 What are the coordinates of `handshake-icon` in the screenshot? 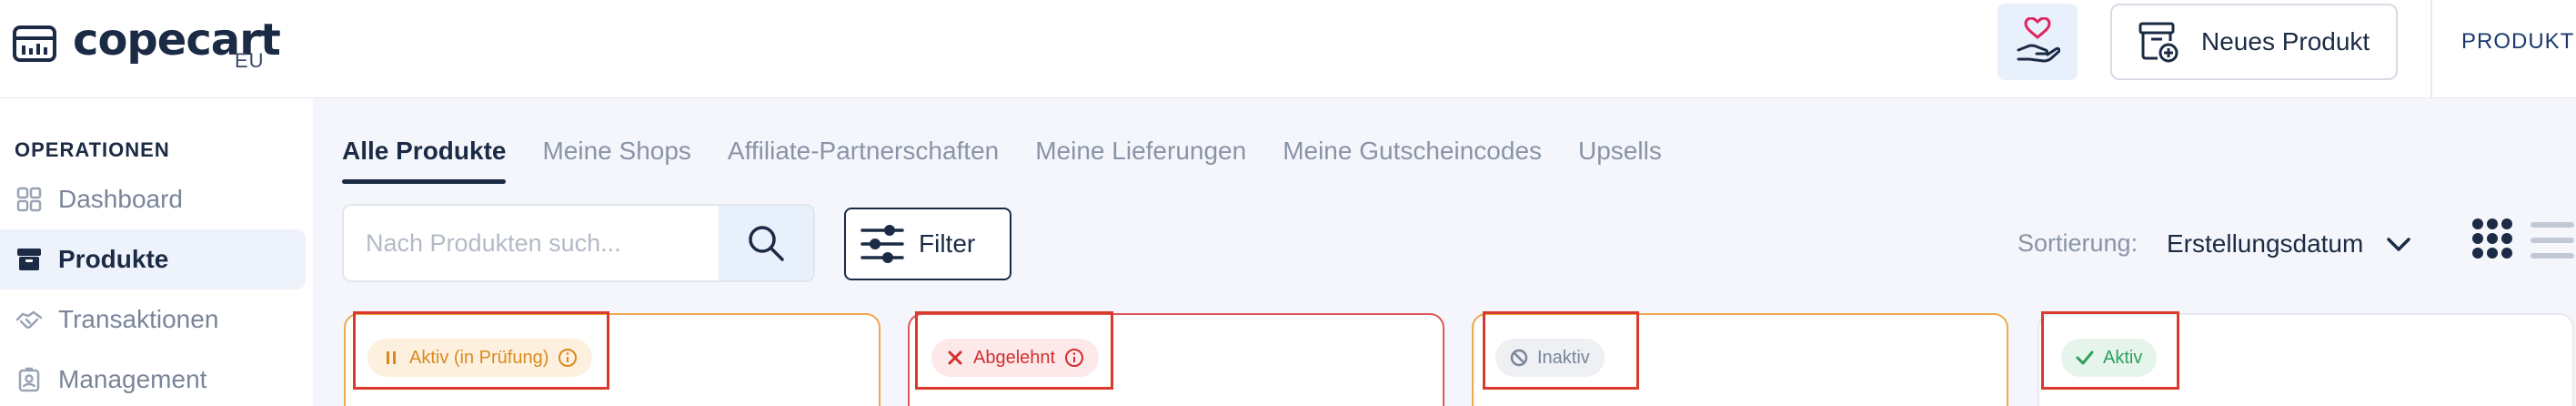 It's located at (29, 320).